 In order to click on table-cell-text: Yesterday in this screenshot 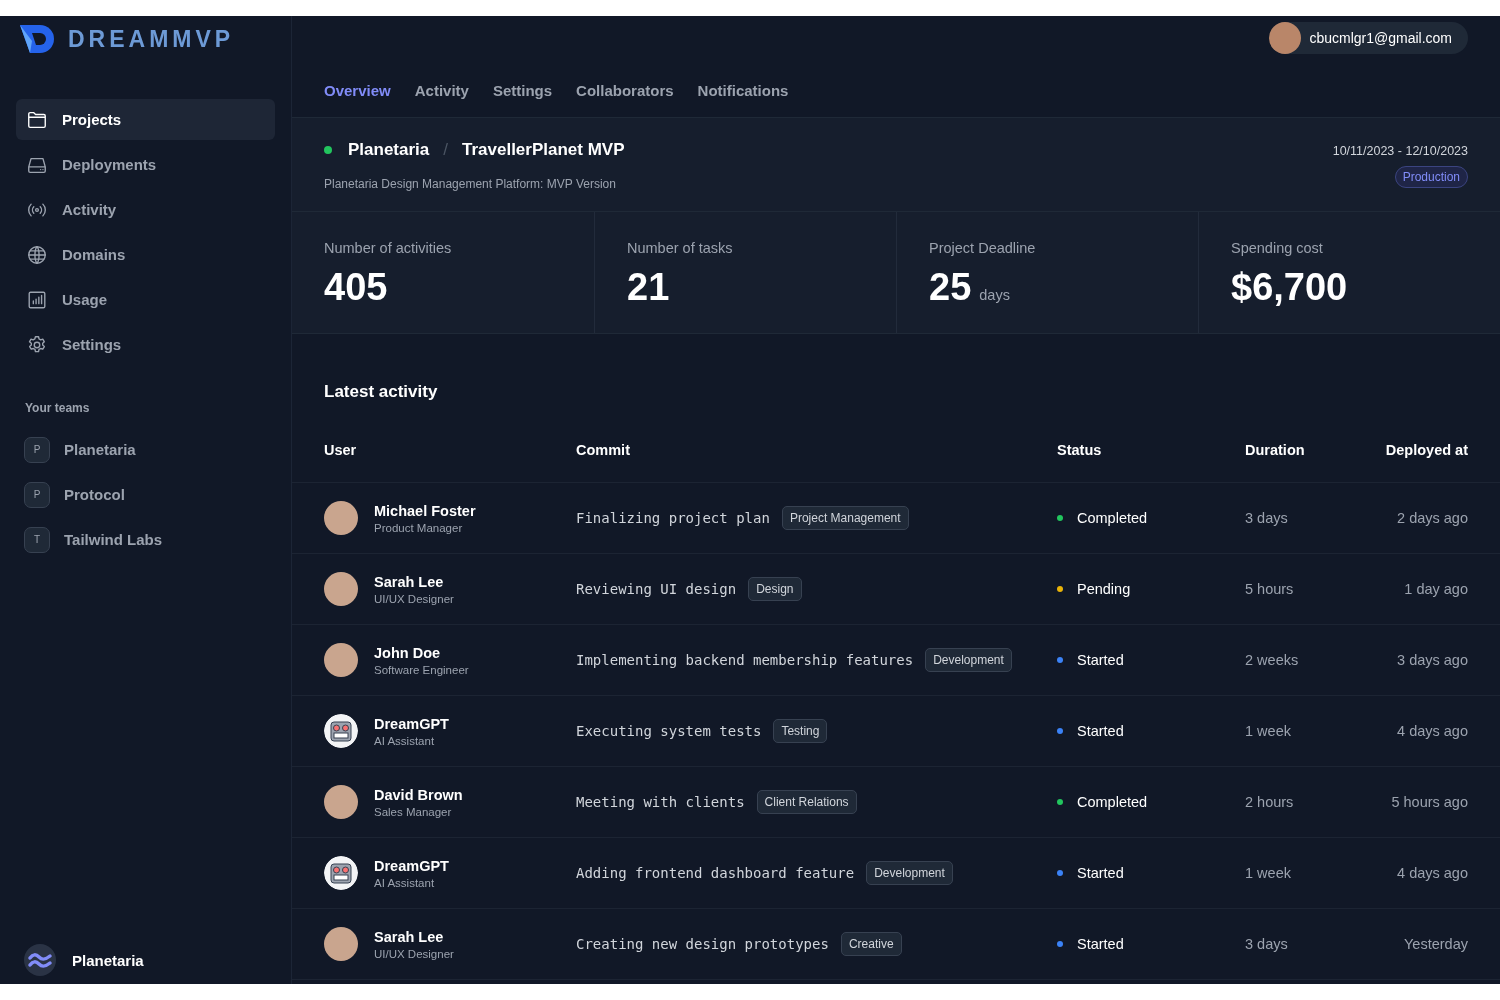, I will do `click(1435, 944)`.